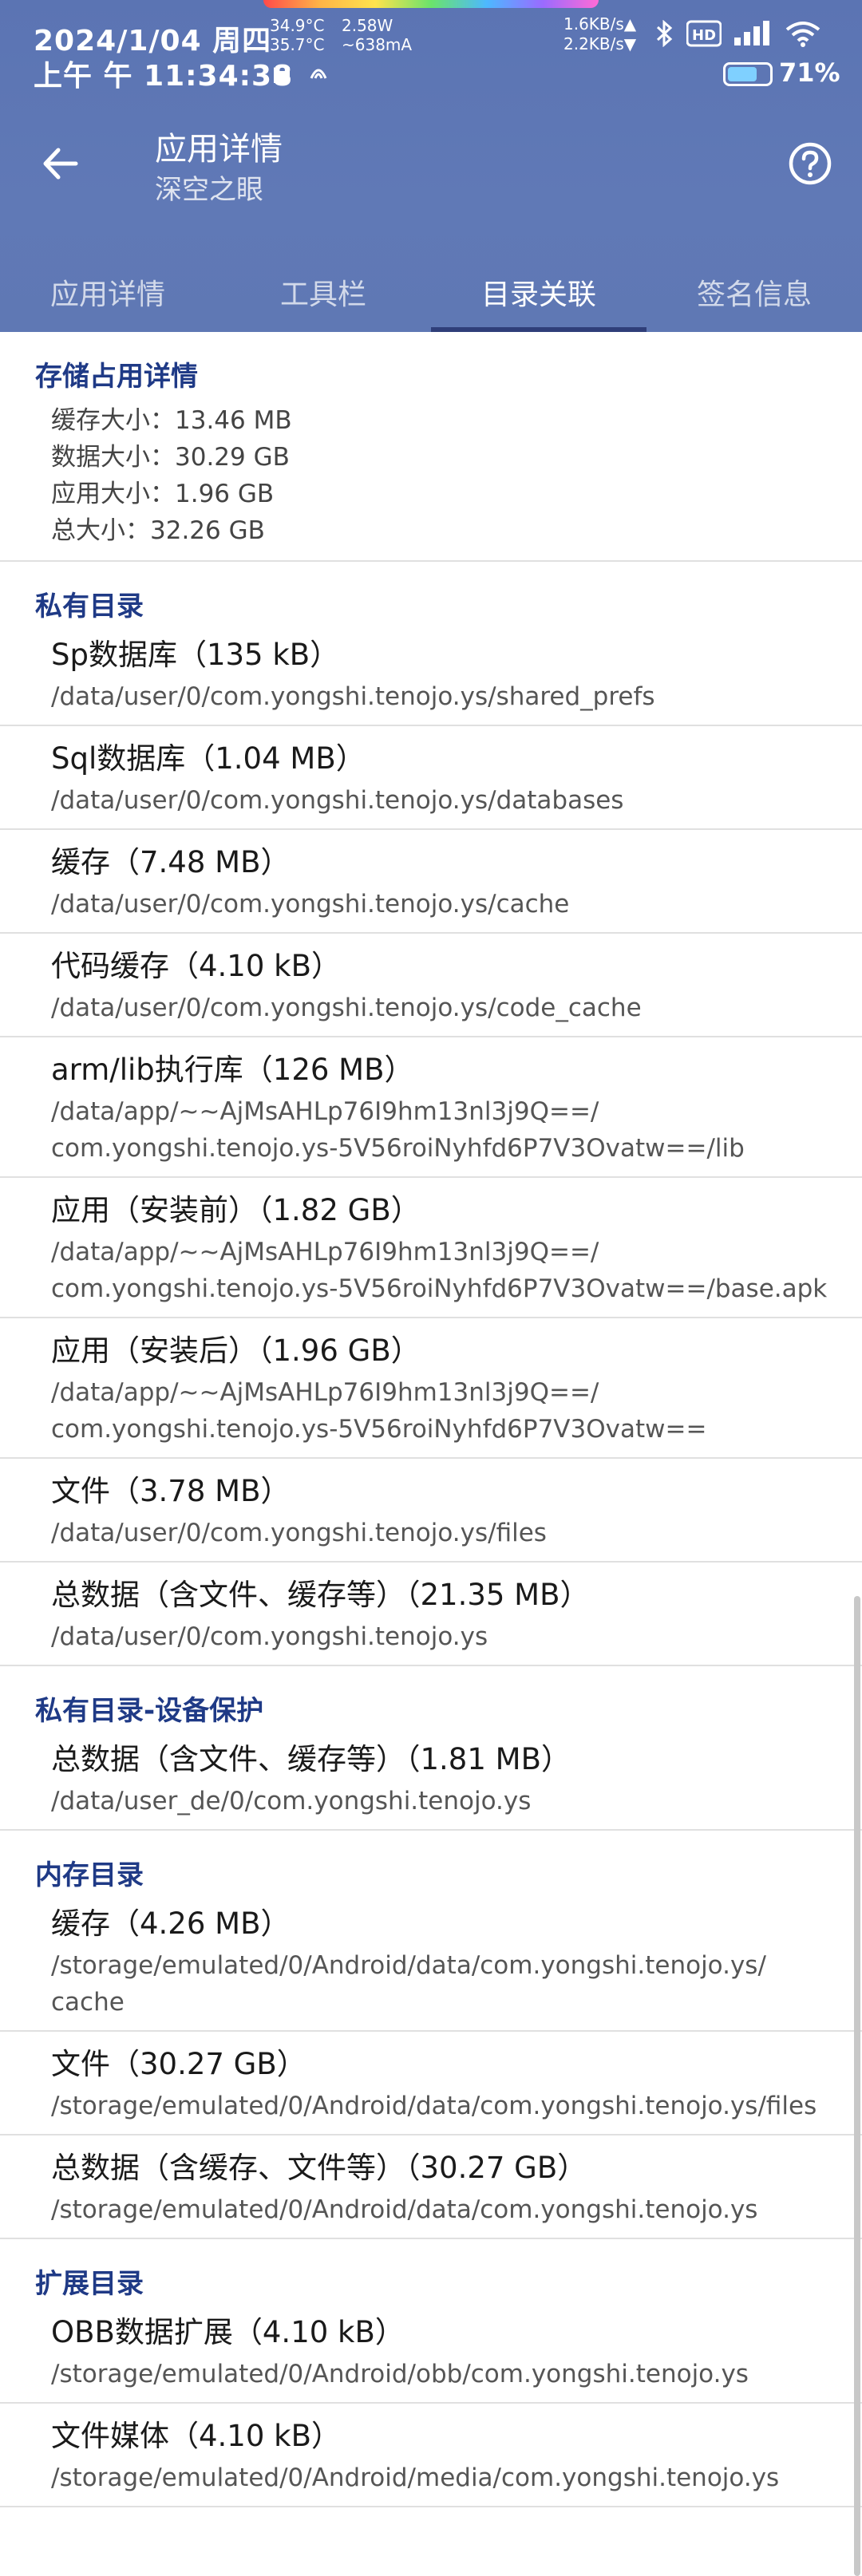 This screenshot has width=862, height=2576. I want to click on tab-bar: 应用详情 工具栏 目录关联 签名信息, so click(431, 292).